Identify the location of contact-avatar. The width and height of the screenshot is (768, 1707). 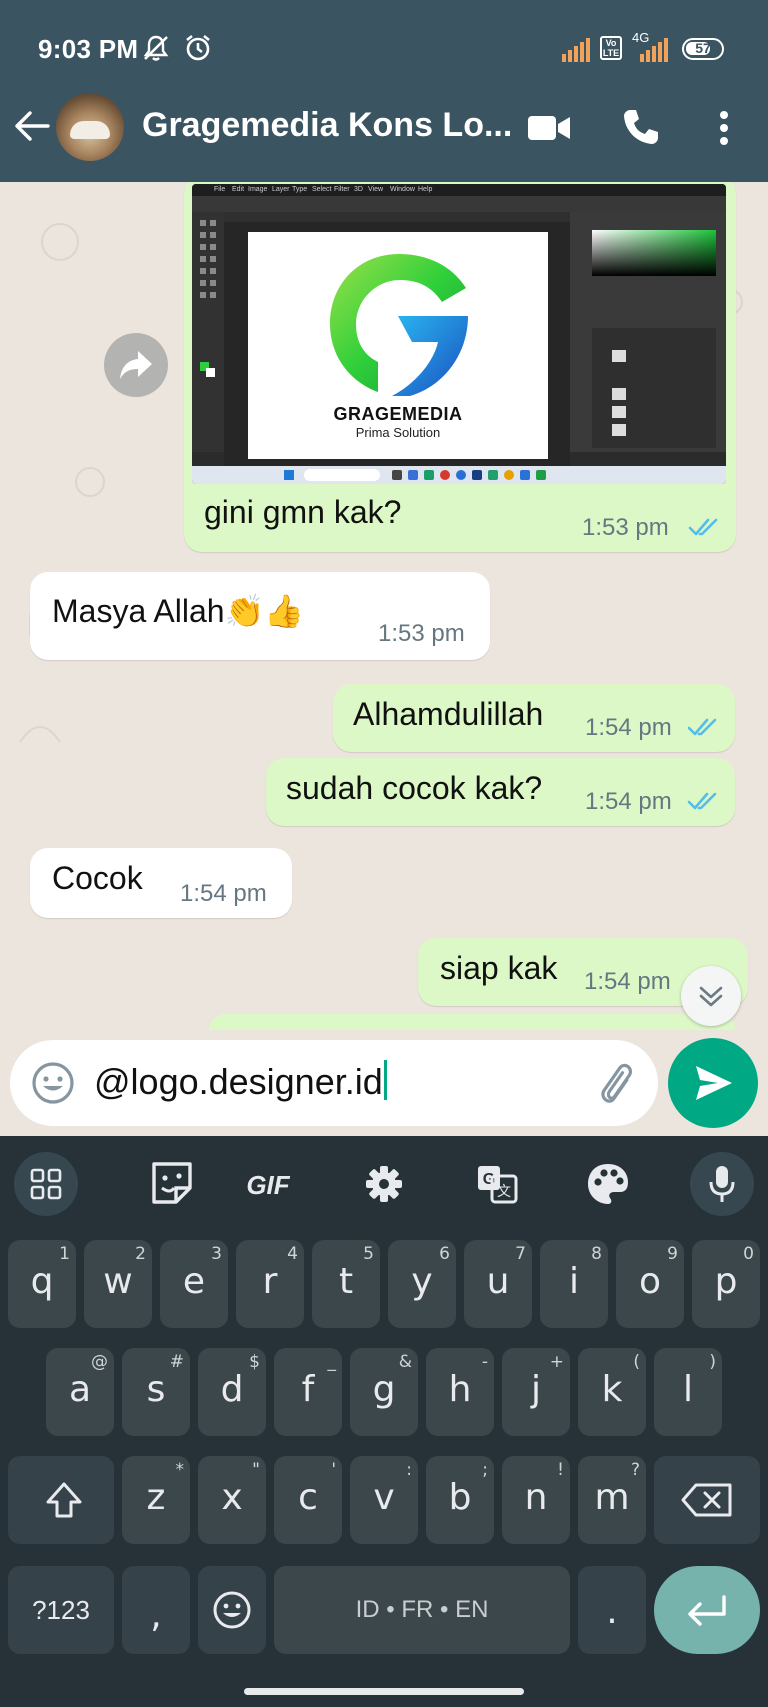
(90, 127).